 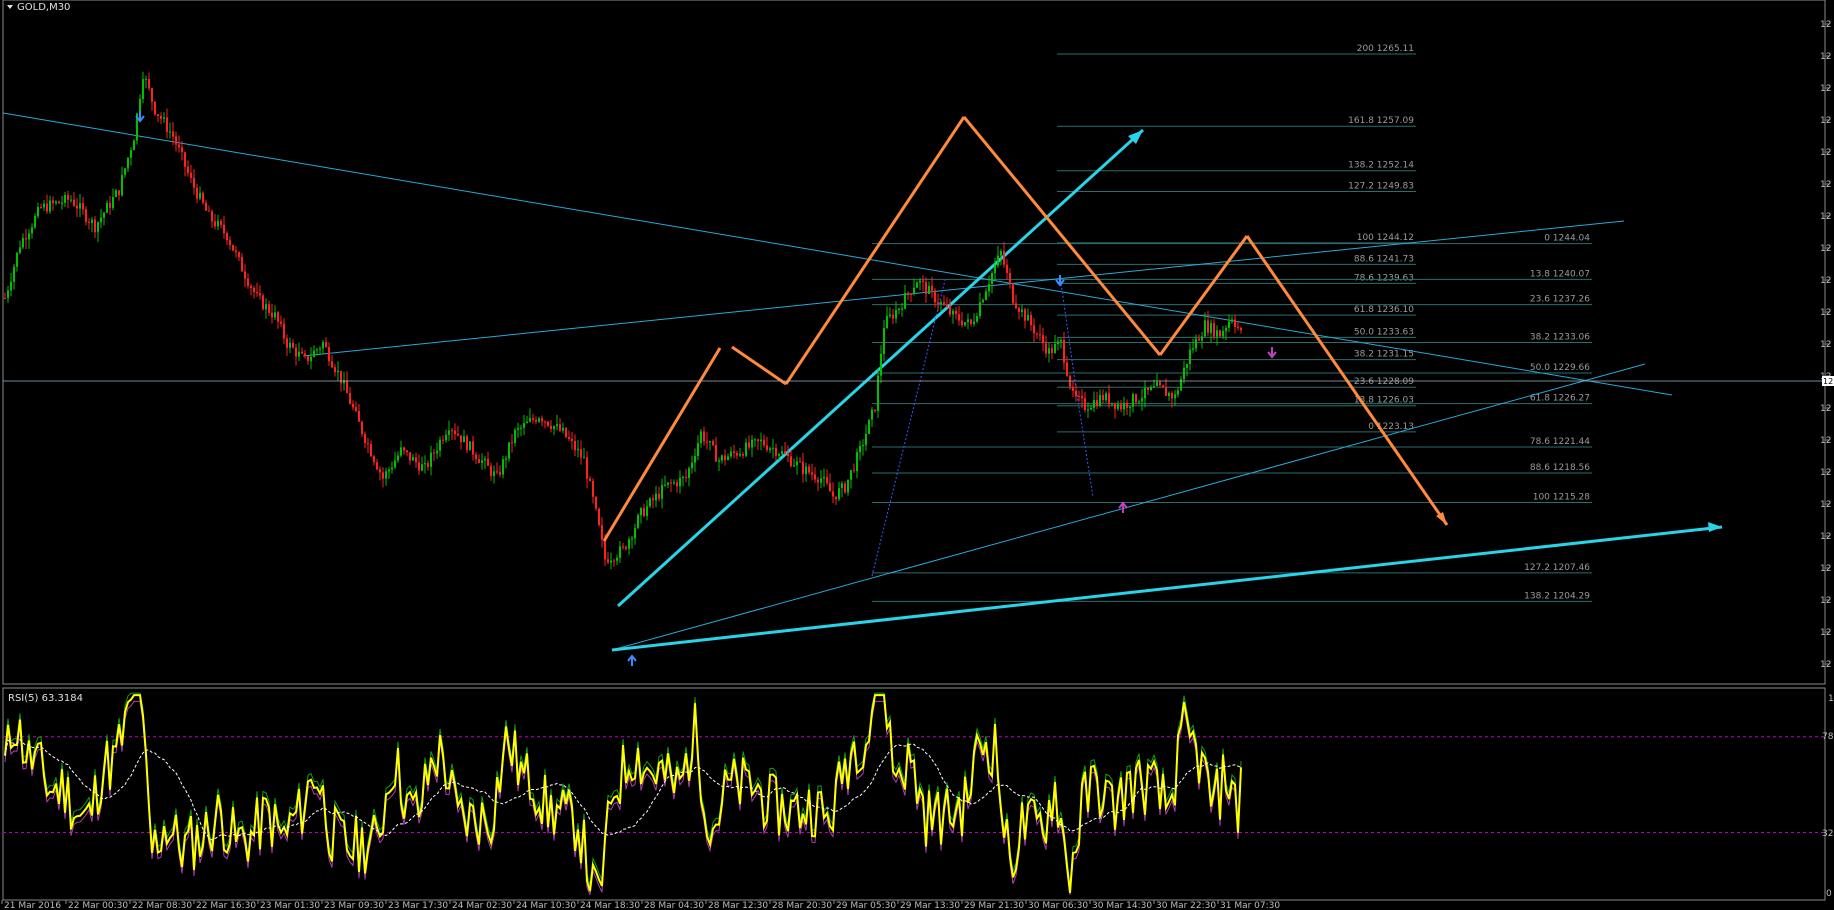 I want to click on fib-b-level-label: 0 1244.04, so click(x=1567, y=239).